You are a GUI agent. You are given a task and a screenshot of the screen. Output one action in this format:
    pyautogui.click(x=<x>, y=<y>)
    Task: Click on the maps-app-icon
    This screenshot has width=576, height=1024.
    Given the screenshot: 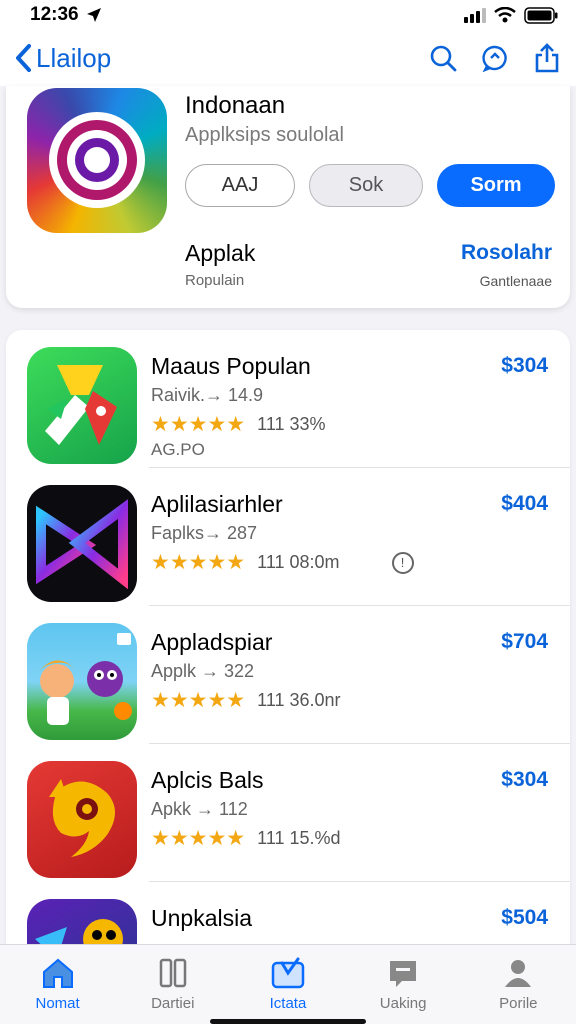 What is the action you would take?
    pyautogui.click(x=82, y=405)
    